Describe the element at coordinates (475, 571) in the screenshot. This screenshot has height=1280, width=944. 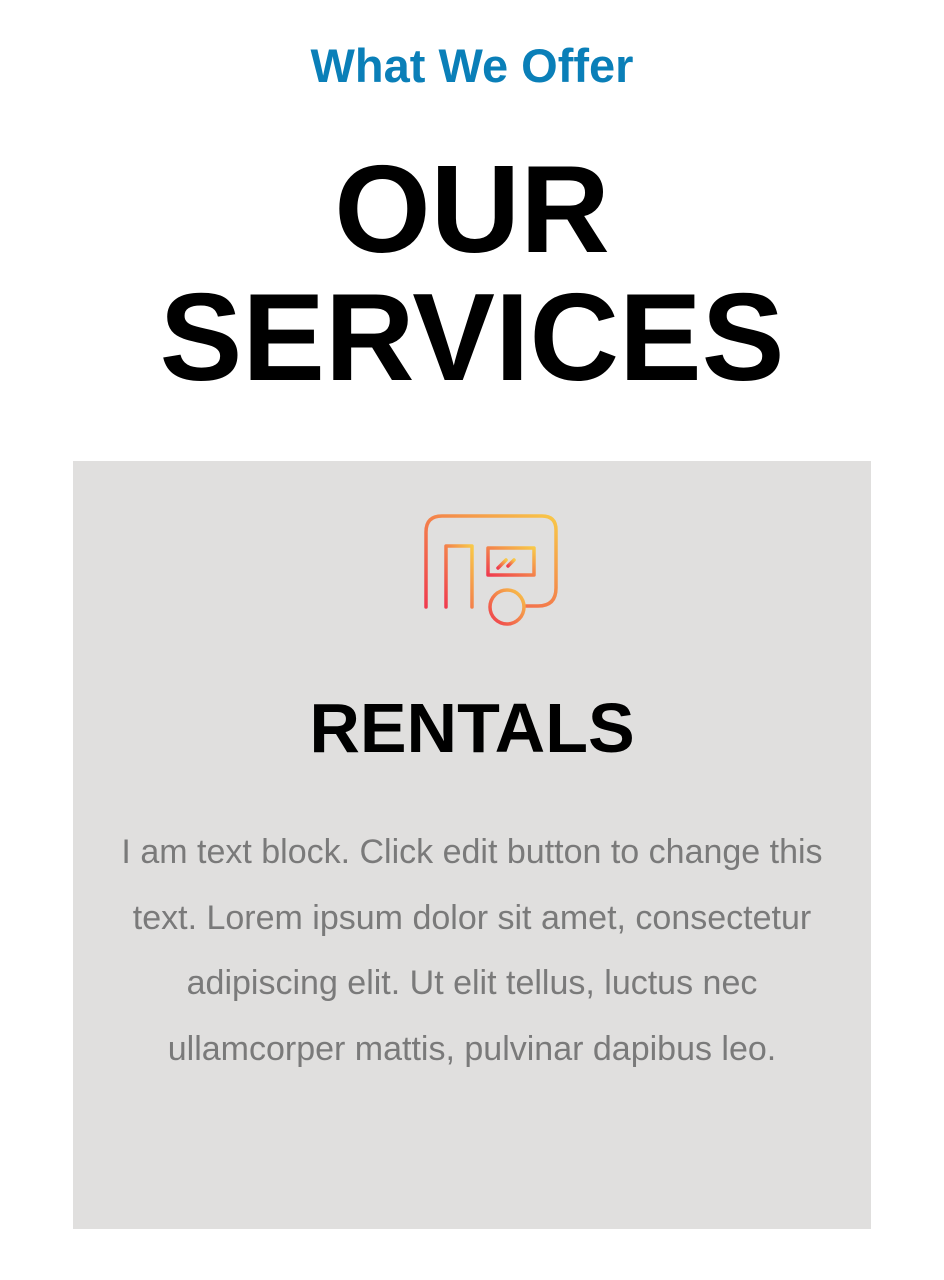
I see `camper-trailer-icon` at that location.